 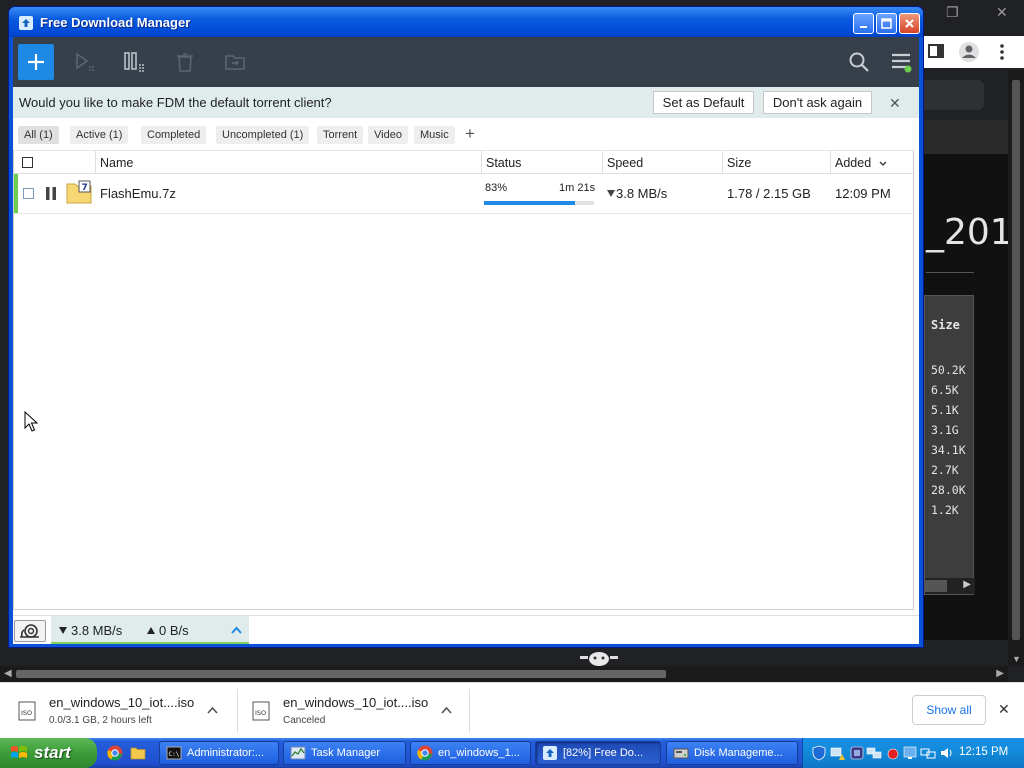 What do you see at coordinates (983, 752) in the screenshot?
I see `clock: 12:15 PM` at bounding box center [983, 752].